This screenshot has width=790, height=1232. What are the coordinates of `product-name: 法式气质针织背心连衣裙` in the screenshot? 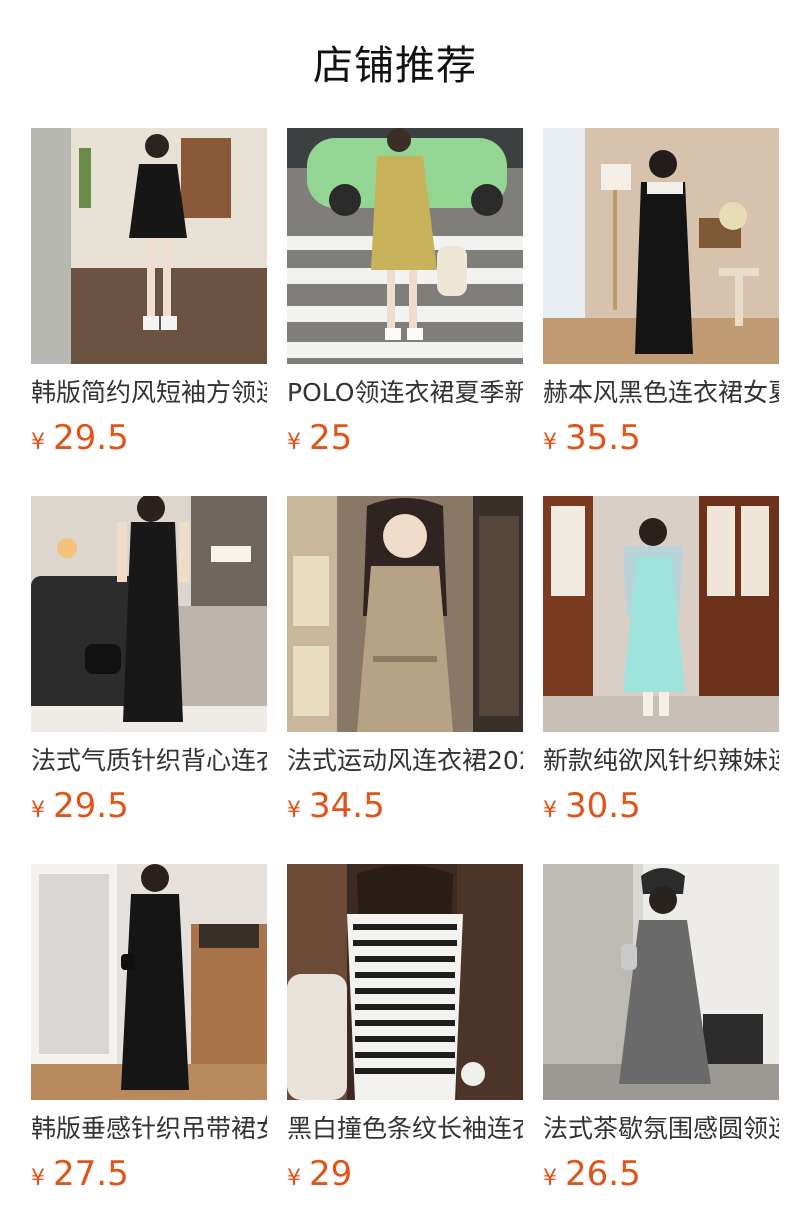 It's located at (149, 761).